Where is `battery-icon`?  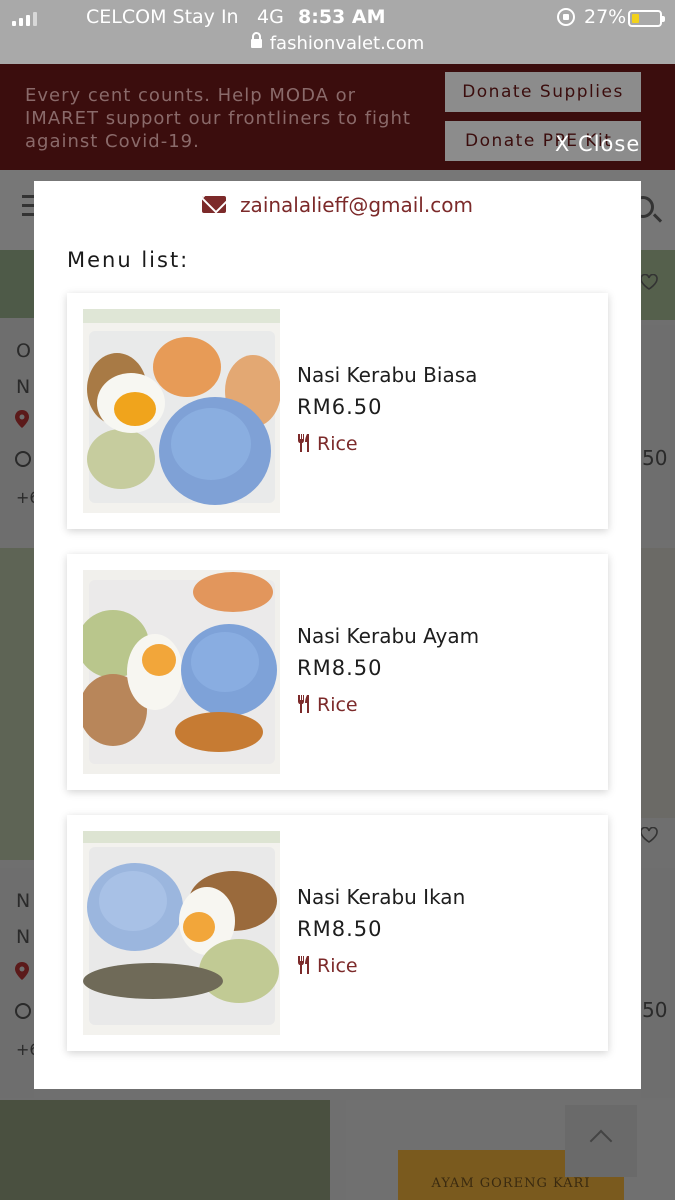
battery-icon is located at coordinates (646, 18).